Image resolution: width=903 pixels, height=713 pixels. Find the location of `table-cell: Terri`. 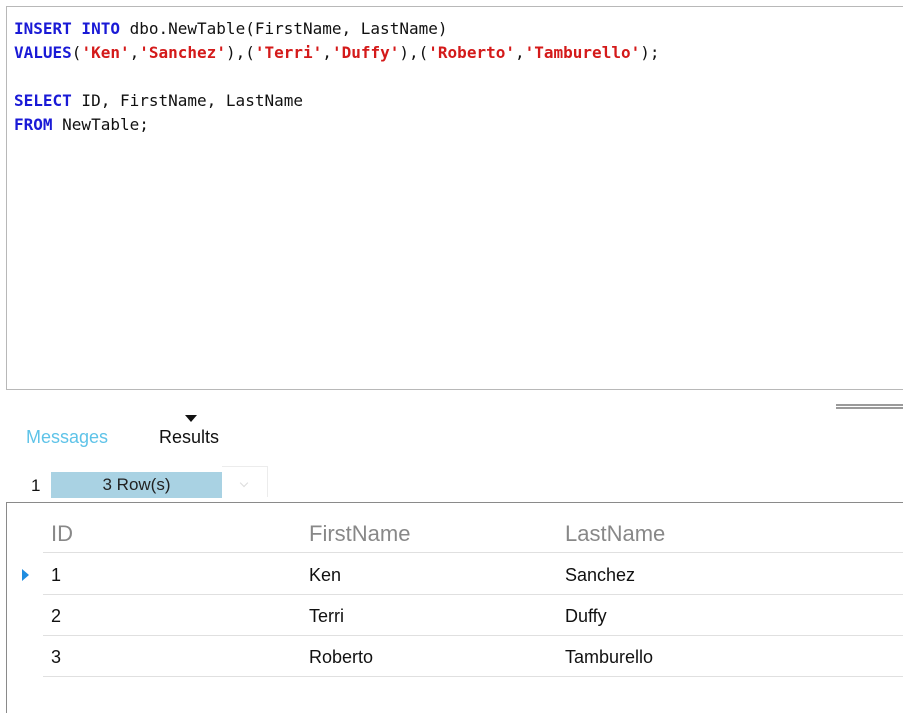

table-cell: Terri is located at coordinates (326, 616).